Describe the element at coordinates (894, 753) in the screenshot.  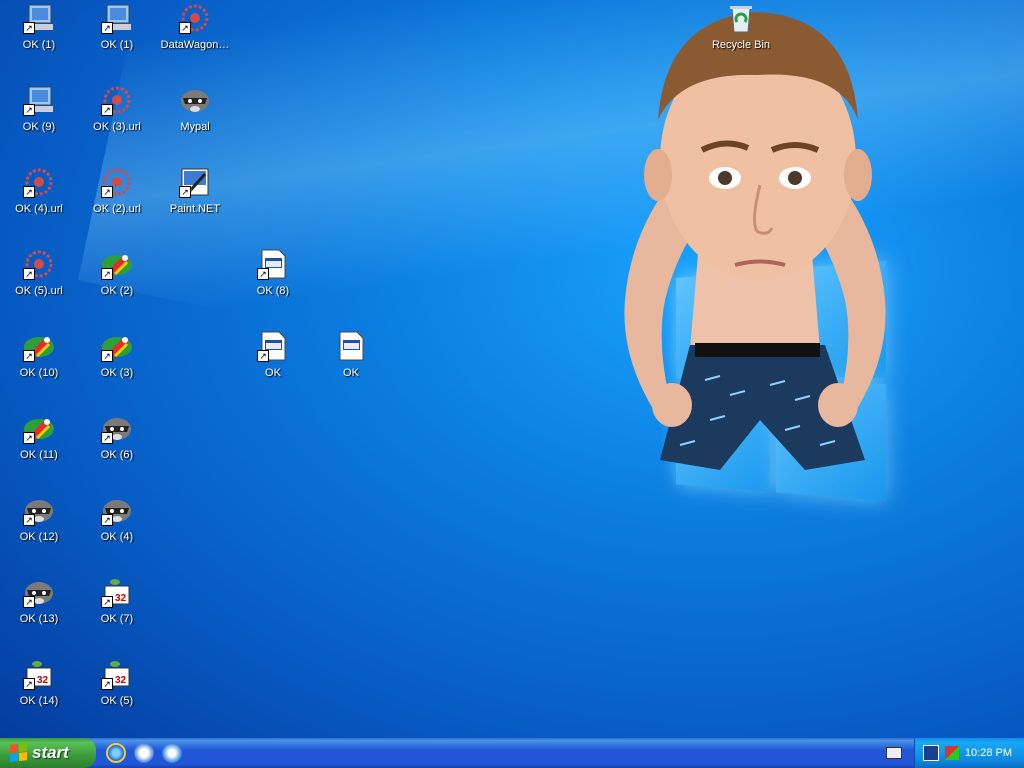
I see `keyboard-icon` at that location.